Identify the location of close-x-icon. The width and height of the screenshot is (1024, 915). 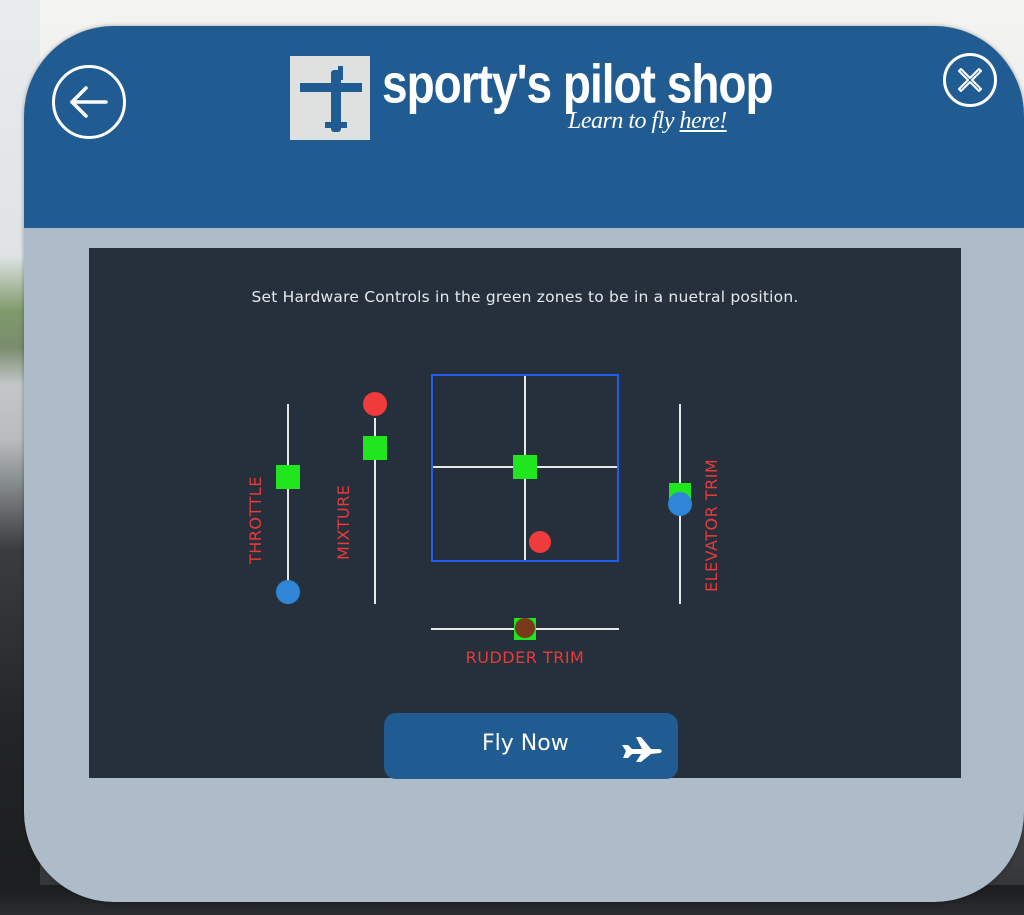
(970, 80).